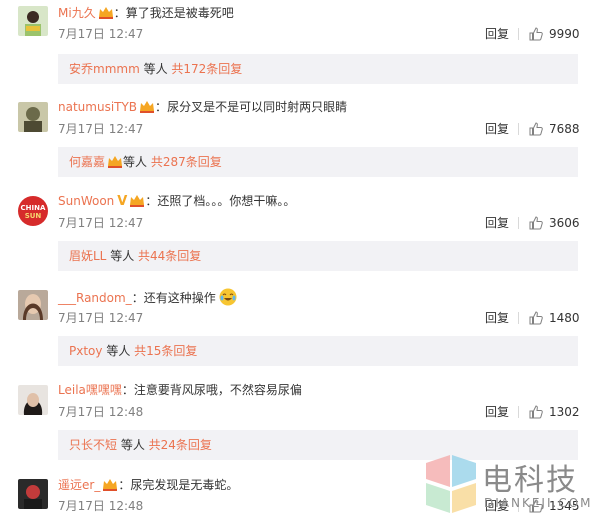 The width and height of the screenshot is (597, 518). Describe the element at coordinates (95, 298) in the screenshot. I see `username-link: ___Random_` at that location.